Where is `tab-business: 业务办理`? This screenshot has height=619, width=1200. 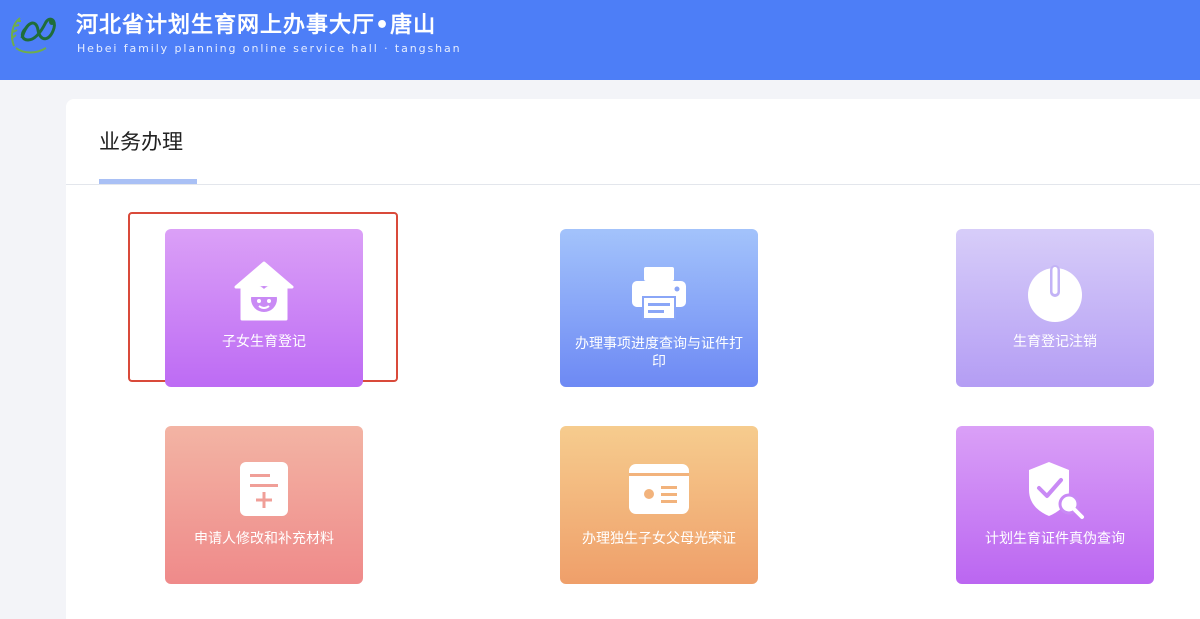
tab-business: 业务办理 is located at coordinates (141, 142).